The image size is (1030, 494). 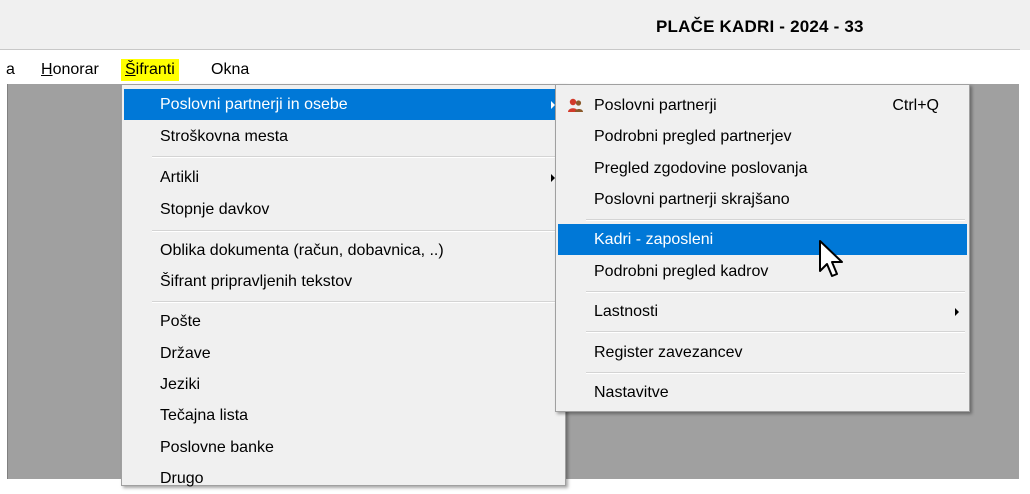 What do you see at coordinates (254, 104) in the screenshot?
I see `menu-row-label: Poslovni partnerji in osebe` at bounding box center [254, 104].